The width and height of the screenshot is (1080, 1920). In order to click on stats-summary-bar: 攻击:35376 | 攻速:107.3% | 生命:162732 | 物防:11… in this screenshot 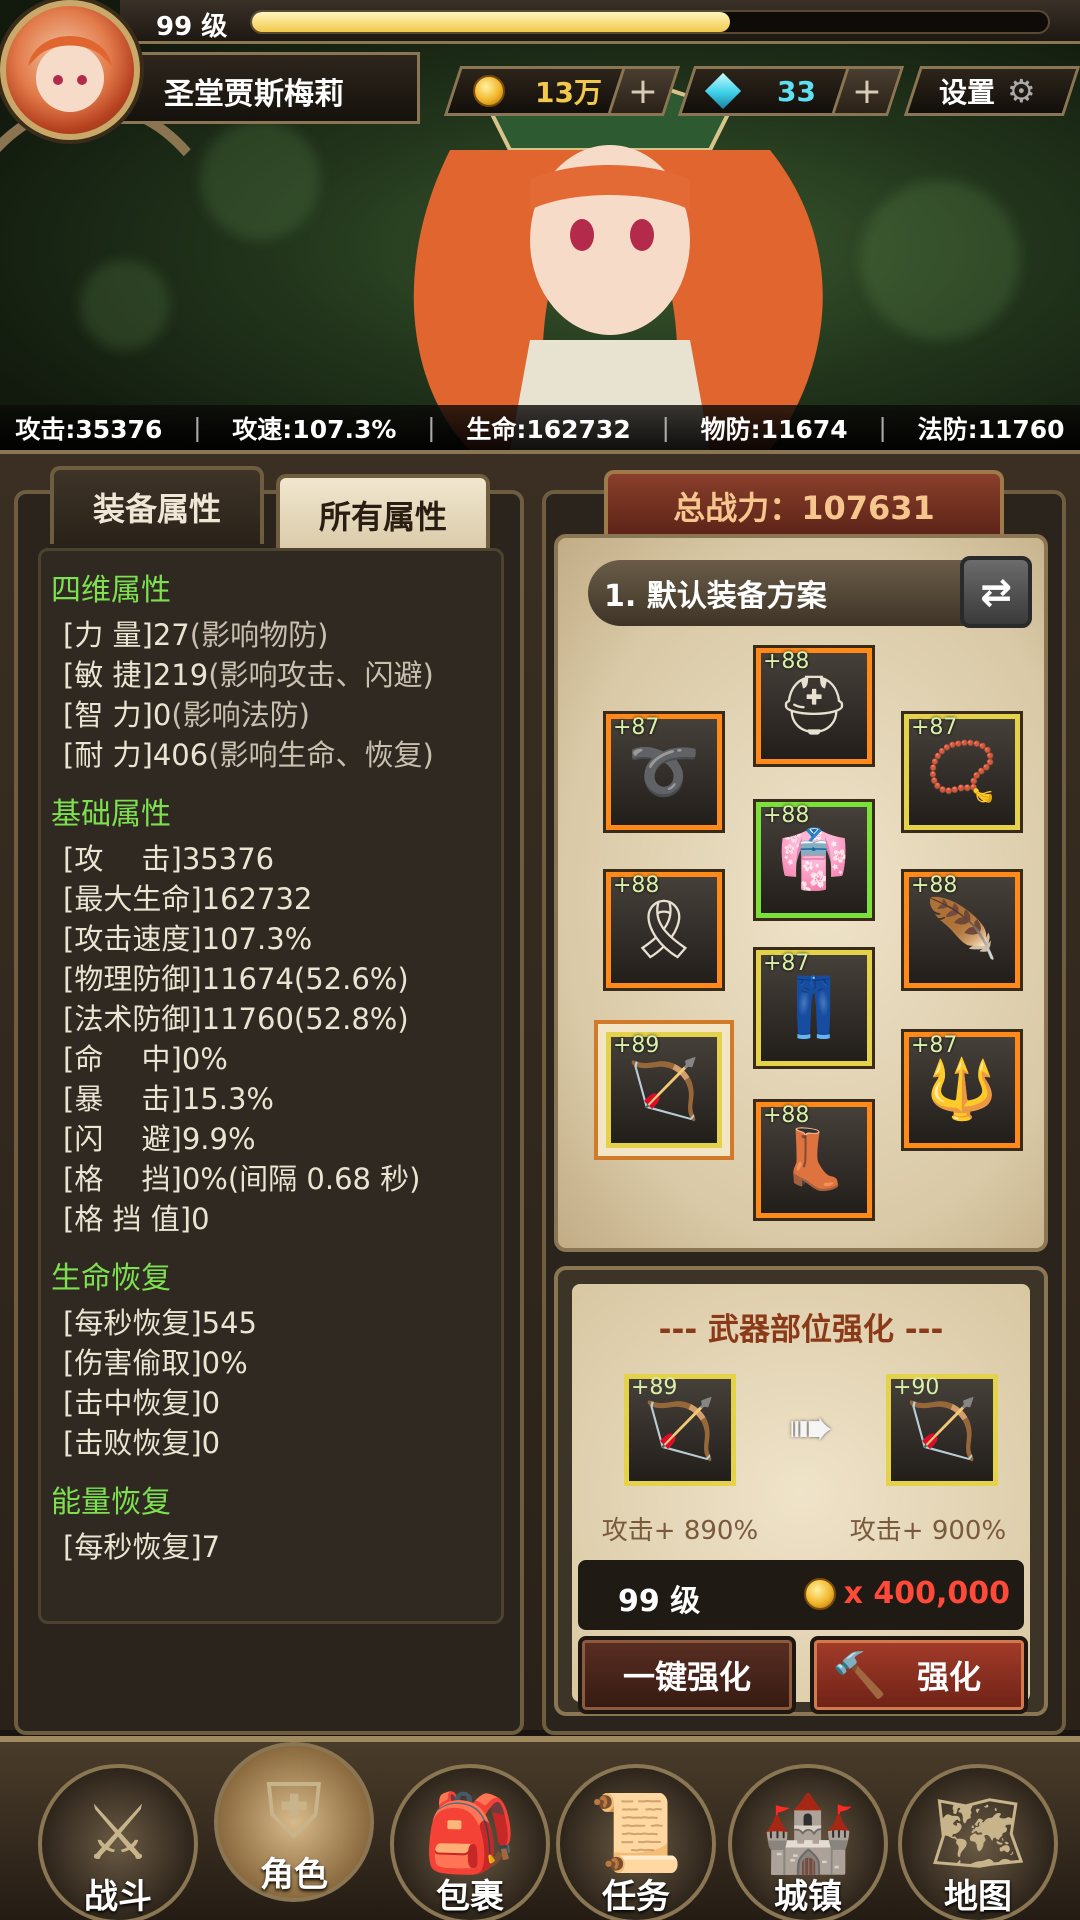, I will do `click(540, 427)`.